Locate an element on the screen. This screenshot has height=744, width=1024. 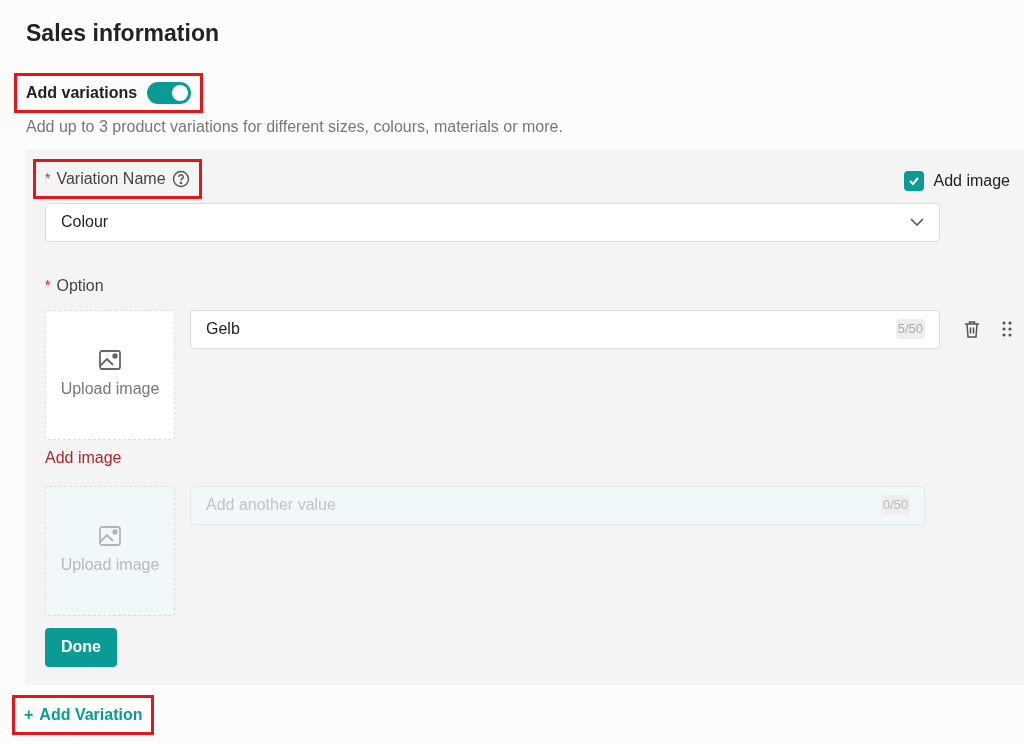
section-title: Sales information is located at coordinates (123, 33).